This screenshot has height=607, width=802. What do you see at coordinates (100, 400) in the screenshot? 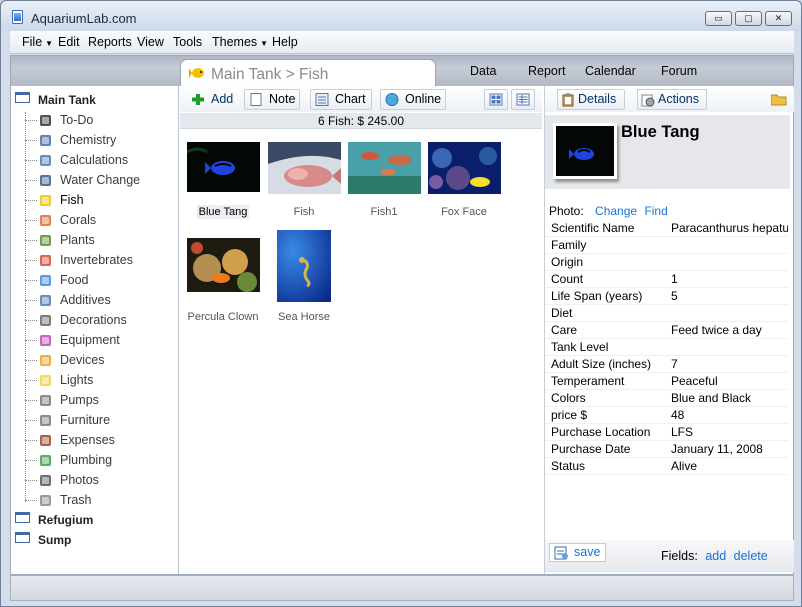
I see `sidebar-item-pumps: Pumps` at bounding box center [100, 400].